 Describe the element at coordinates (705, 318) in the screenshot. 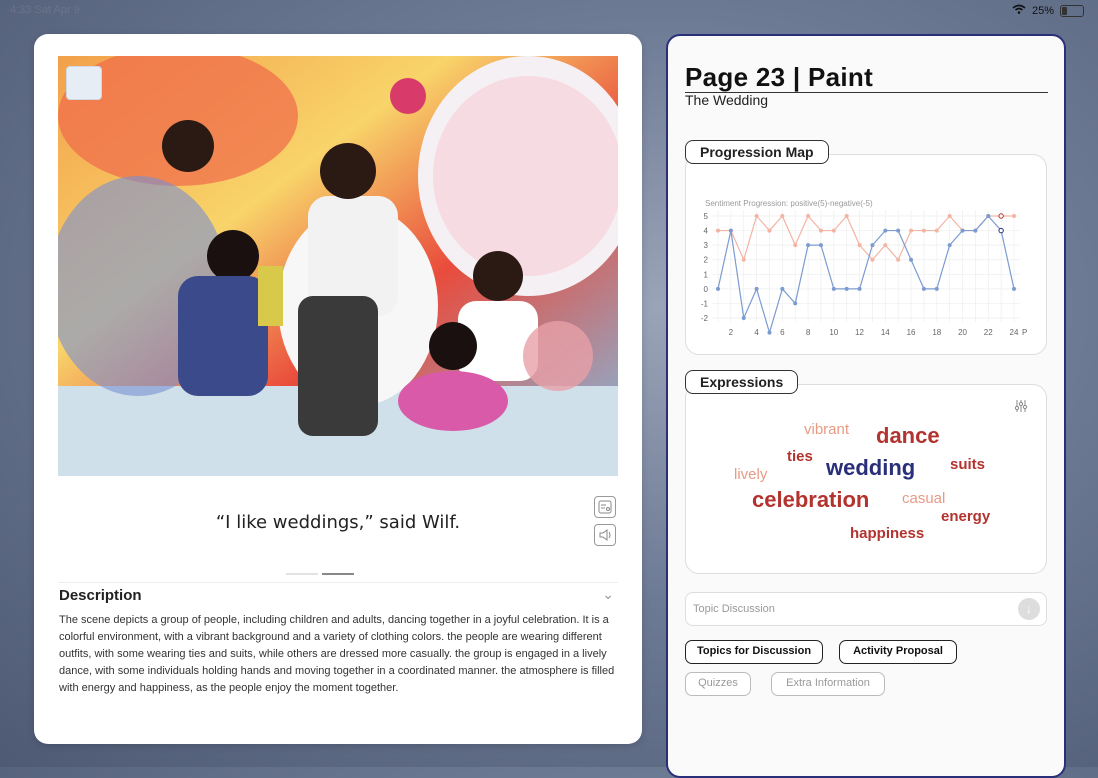

I see `y-tick-label: -2` at that location.